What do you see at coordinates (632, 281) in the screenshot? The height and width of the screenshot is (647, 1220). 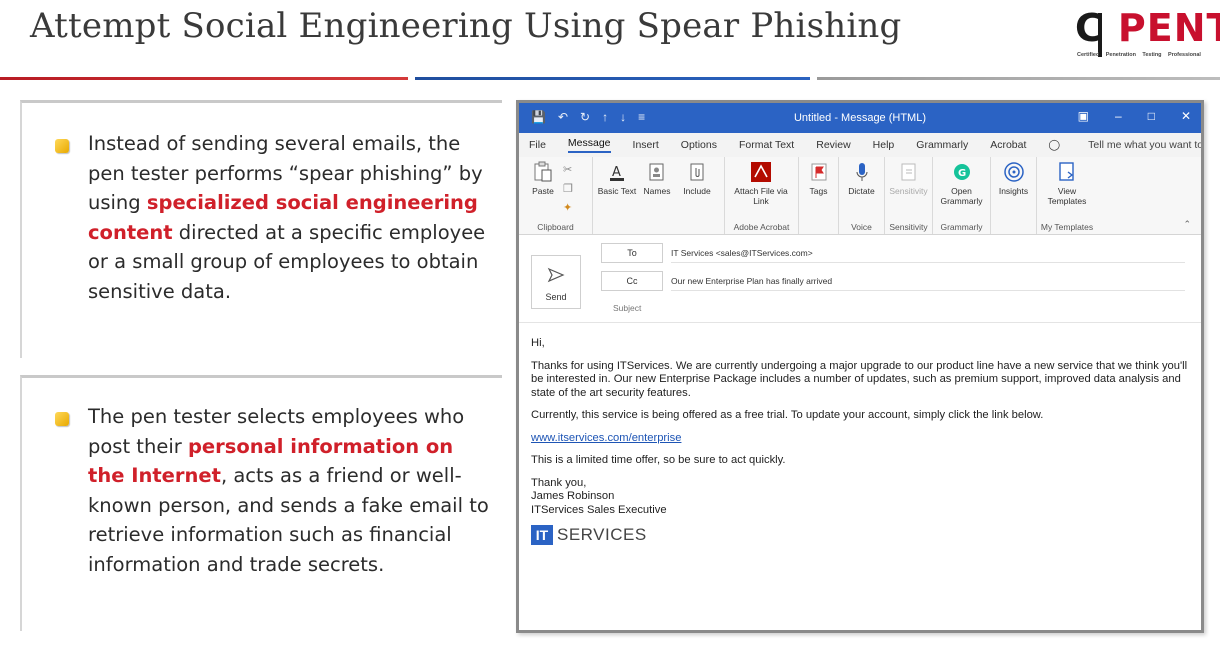 I see `cc-button: Cc` at bounding box center [632, 281].